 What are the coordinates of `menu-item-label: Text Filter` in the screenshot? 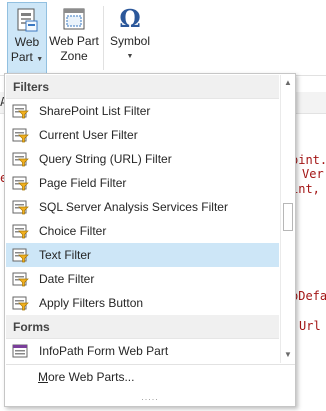 It's located at (65, 255).